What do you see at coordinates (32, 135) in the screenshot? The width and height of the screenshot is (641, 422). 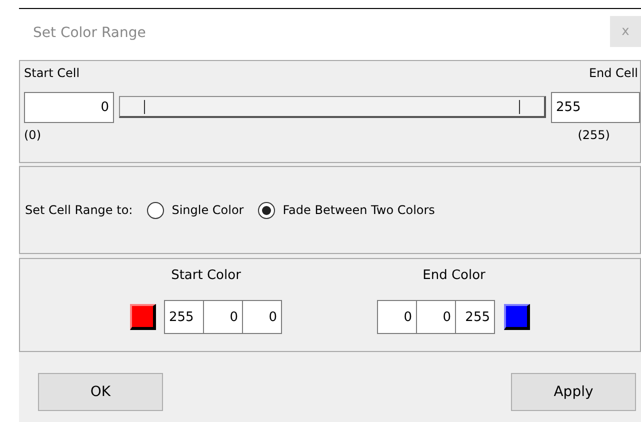 I see `min-value-label: (0)` at bounding box center [32, 135].